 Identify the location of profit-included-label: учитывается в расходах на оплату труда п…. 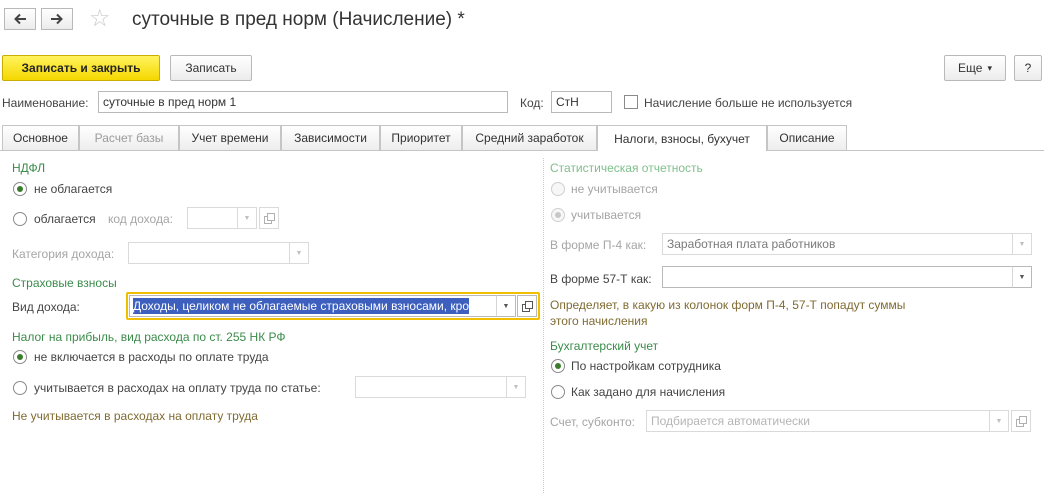
(177, 388).